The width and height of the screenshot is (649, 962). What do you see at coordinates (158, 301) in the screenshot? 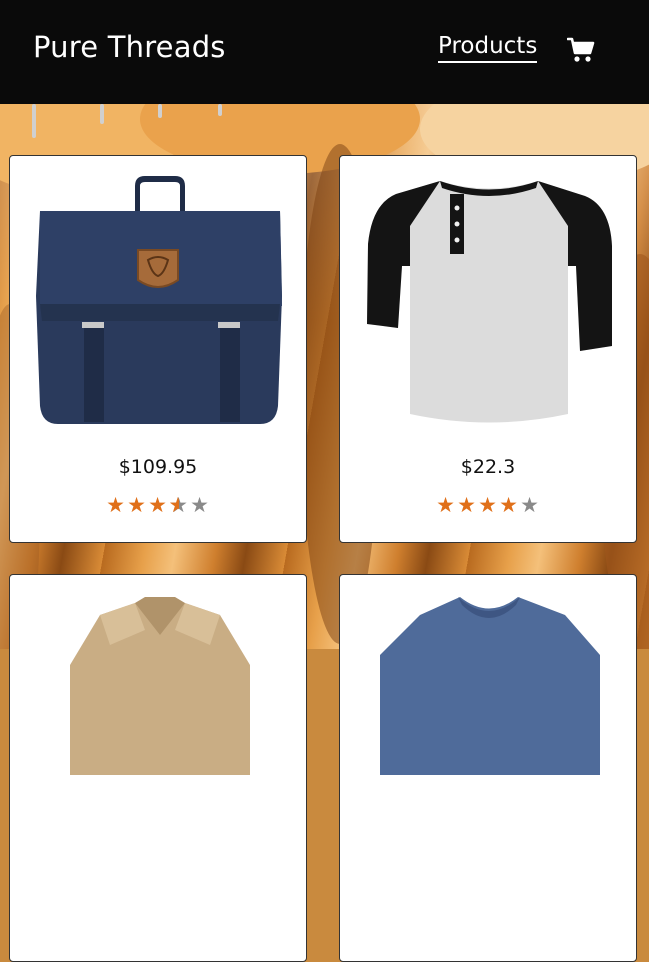
I see `product-image-backpack` at bounding box center [158, 301].